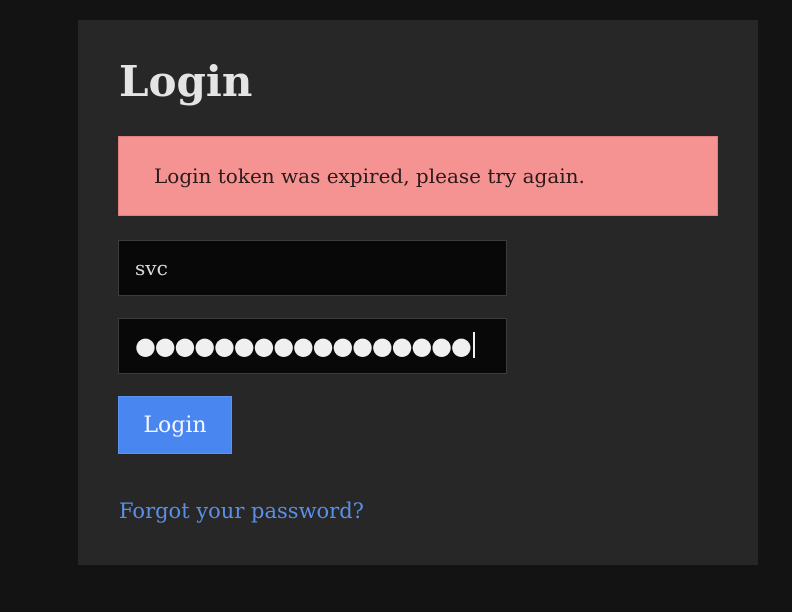 Image resolution: width=792 pixels, height=612 pixels. Describe the element at coordinates (151, 268) in the screenshot. I see `username-value: svc` at that location.